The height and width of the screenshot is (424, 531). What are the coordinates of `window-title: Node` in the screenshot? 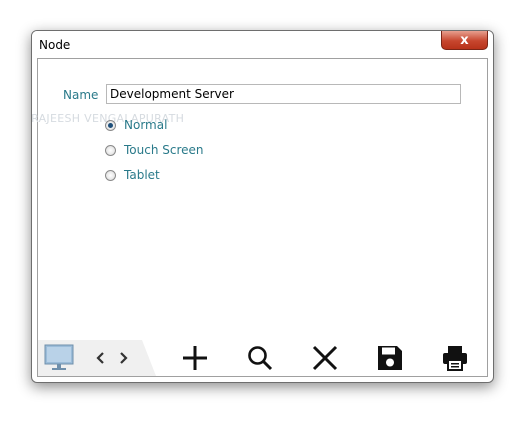 It's located at (55, 45).